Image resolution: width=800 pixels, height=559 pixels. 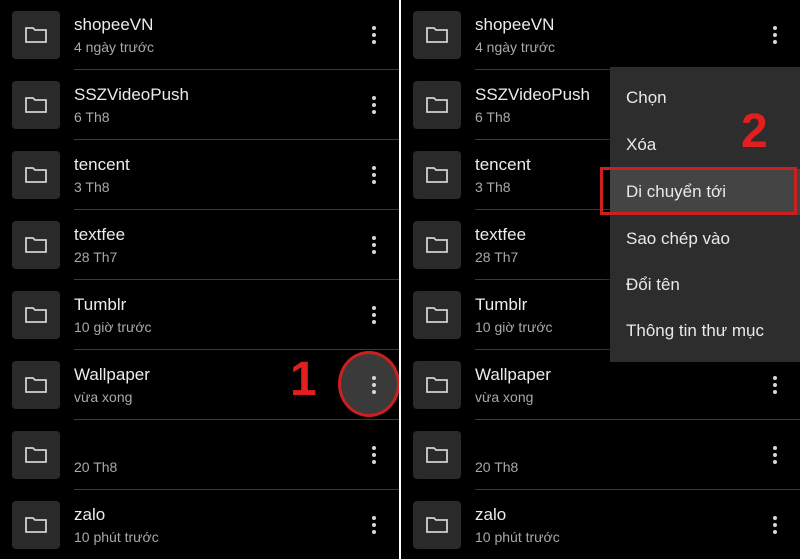 What do you see at coordinates (199, 105) in the screenshot?
I see `list-item: SSZVideoPush 6 Th8` at bounding box center [199, 105].